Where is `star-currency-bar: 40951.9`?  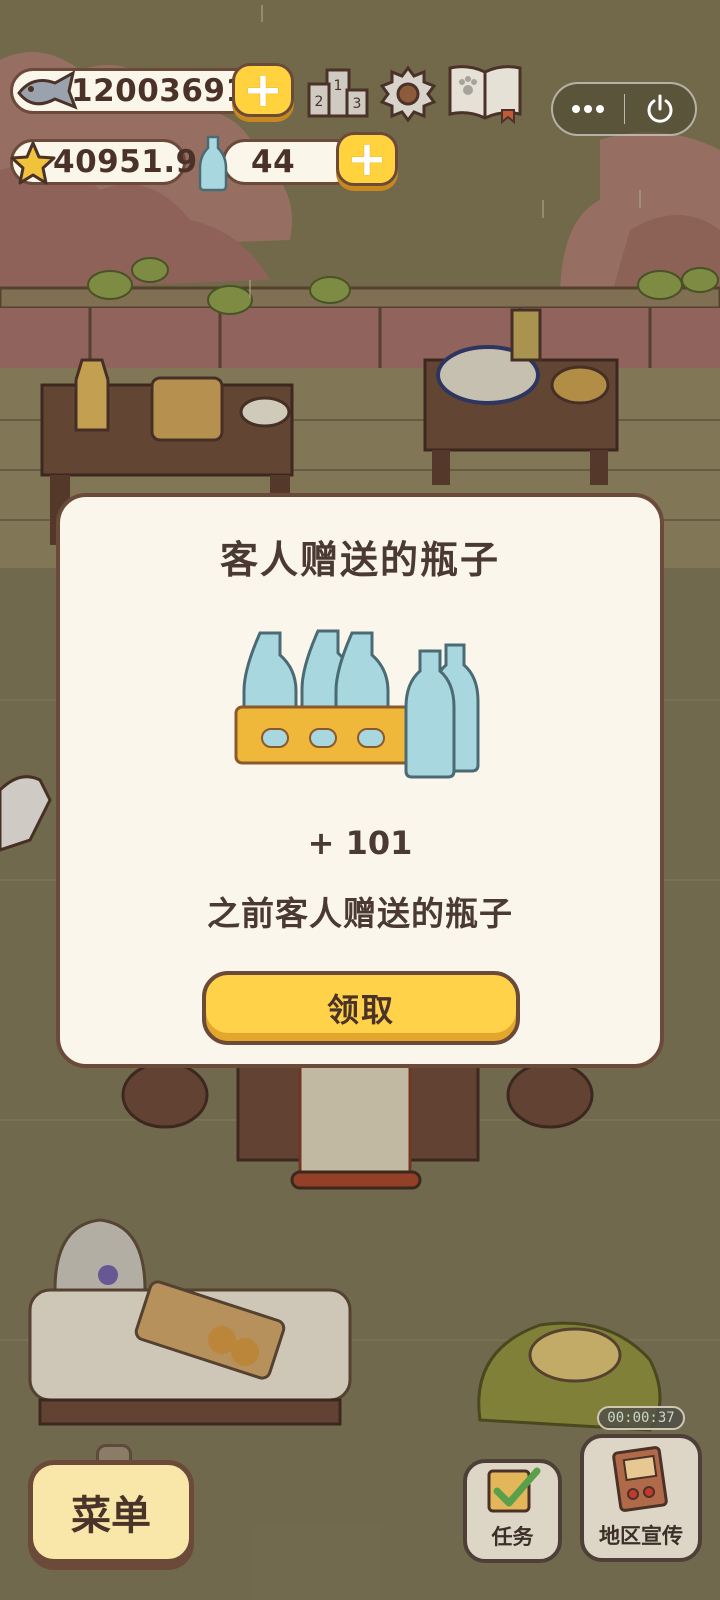 star-currency-bar: 40951.9 is located at coordinates (103, 162).